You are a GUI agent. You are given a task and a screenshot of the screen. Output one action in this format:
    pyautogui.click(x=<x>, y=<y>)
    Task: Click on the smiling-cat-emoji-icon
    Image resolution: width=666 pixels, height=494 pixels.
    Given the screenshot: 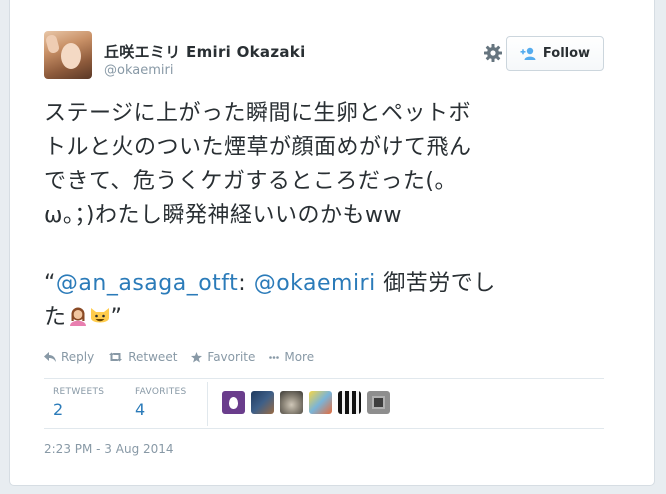 What is the action you would take?
    pyautogui.click(x=99, y=315)
    